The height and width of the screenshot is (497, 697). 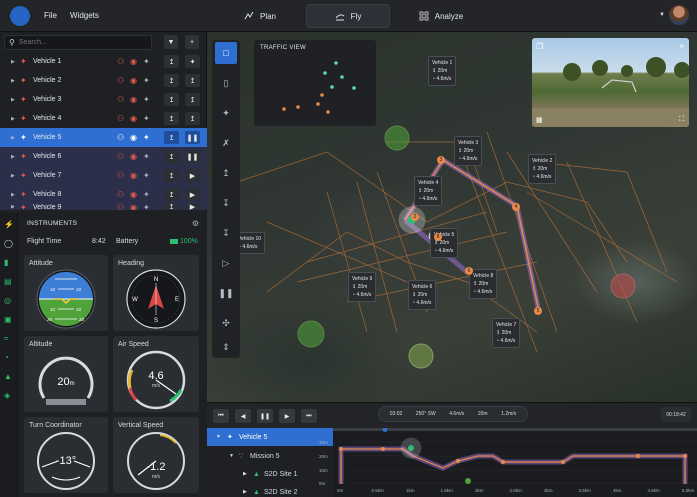 I want to click on vehicle-row: ▶ ✦ Vehicle 2 ⚇ ◉ ✦ ↥ ↥, so click(x=103, y=80).